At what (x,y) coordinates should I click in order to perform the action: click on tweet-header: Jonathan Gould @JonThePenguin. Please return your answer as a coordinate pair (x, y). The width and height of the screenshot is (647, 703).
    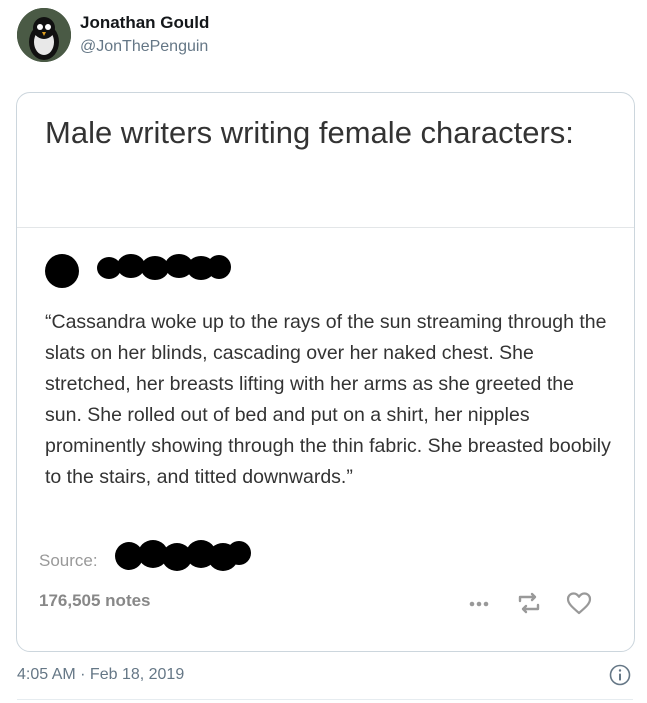
    Looking at the image, I should click on (327, 36).